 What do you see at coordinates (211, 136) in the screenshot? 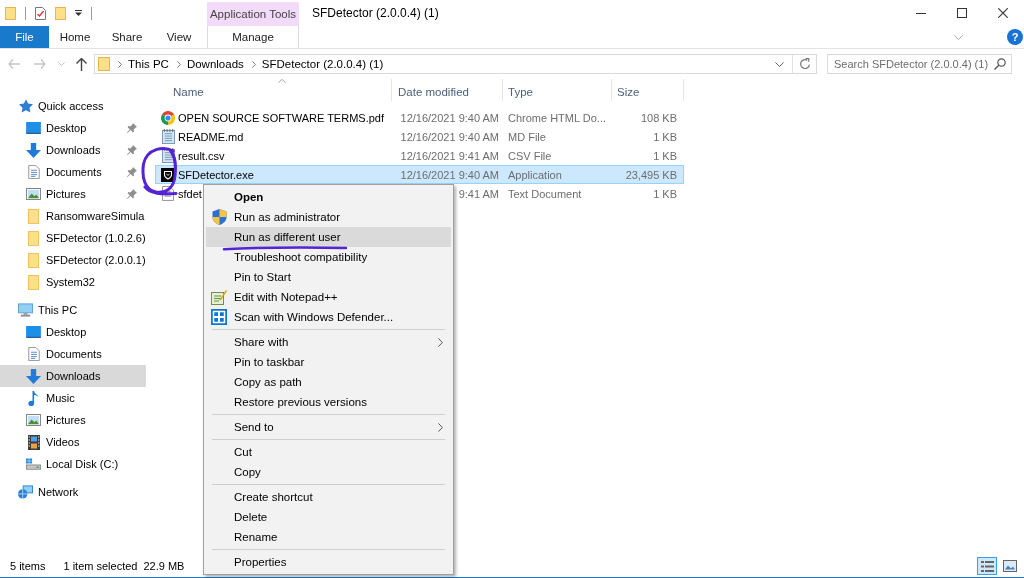
I see `file-name: README.md` at bounding box center [211, 136].